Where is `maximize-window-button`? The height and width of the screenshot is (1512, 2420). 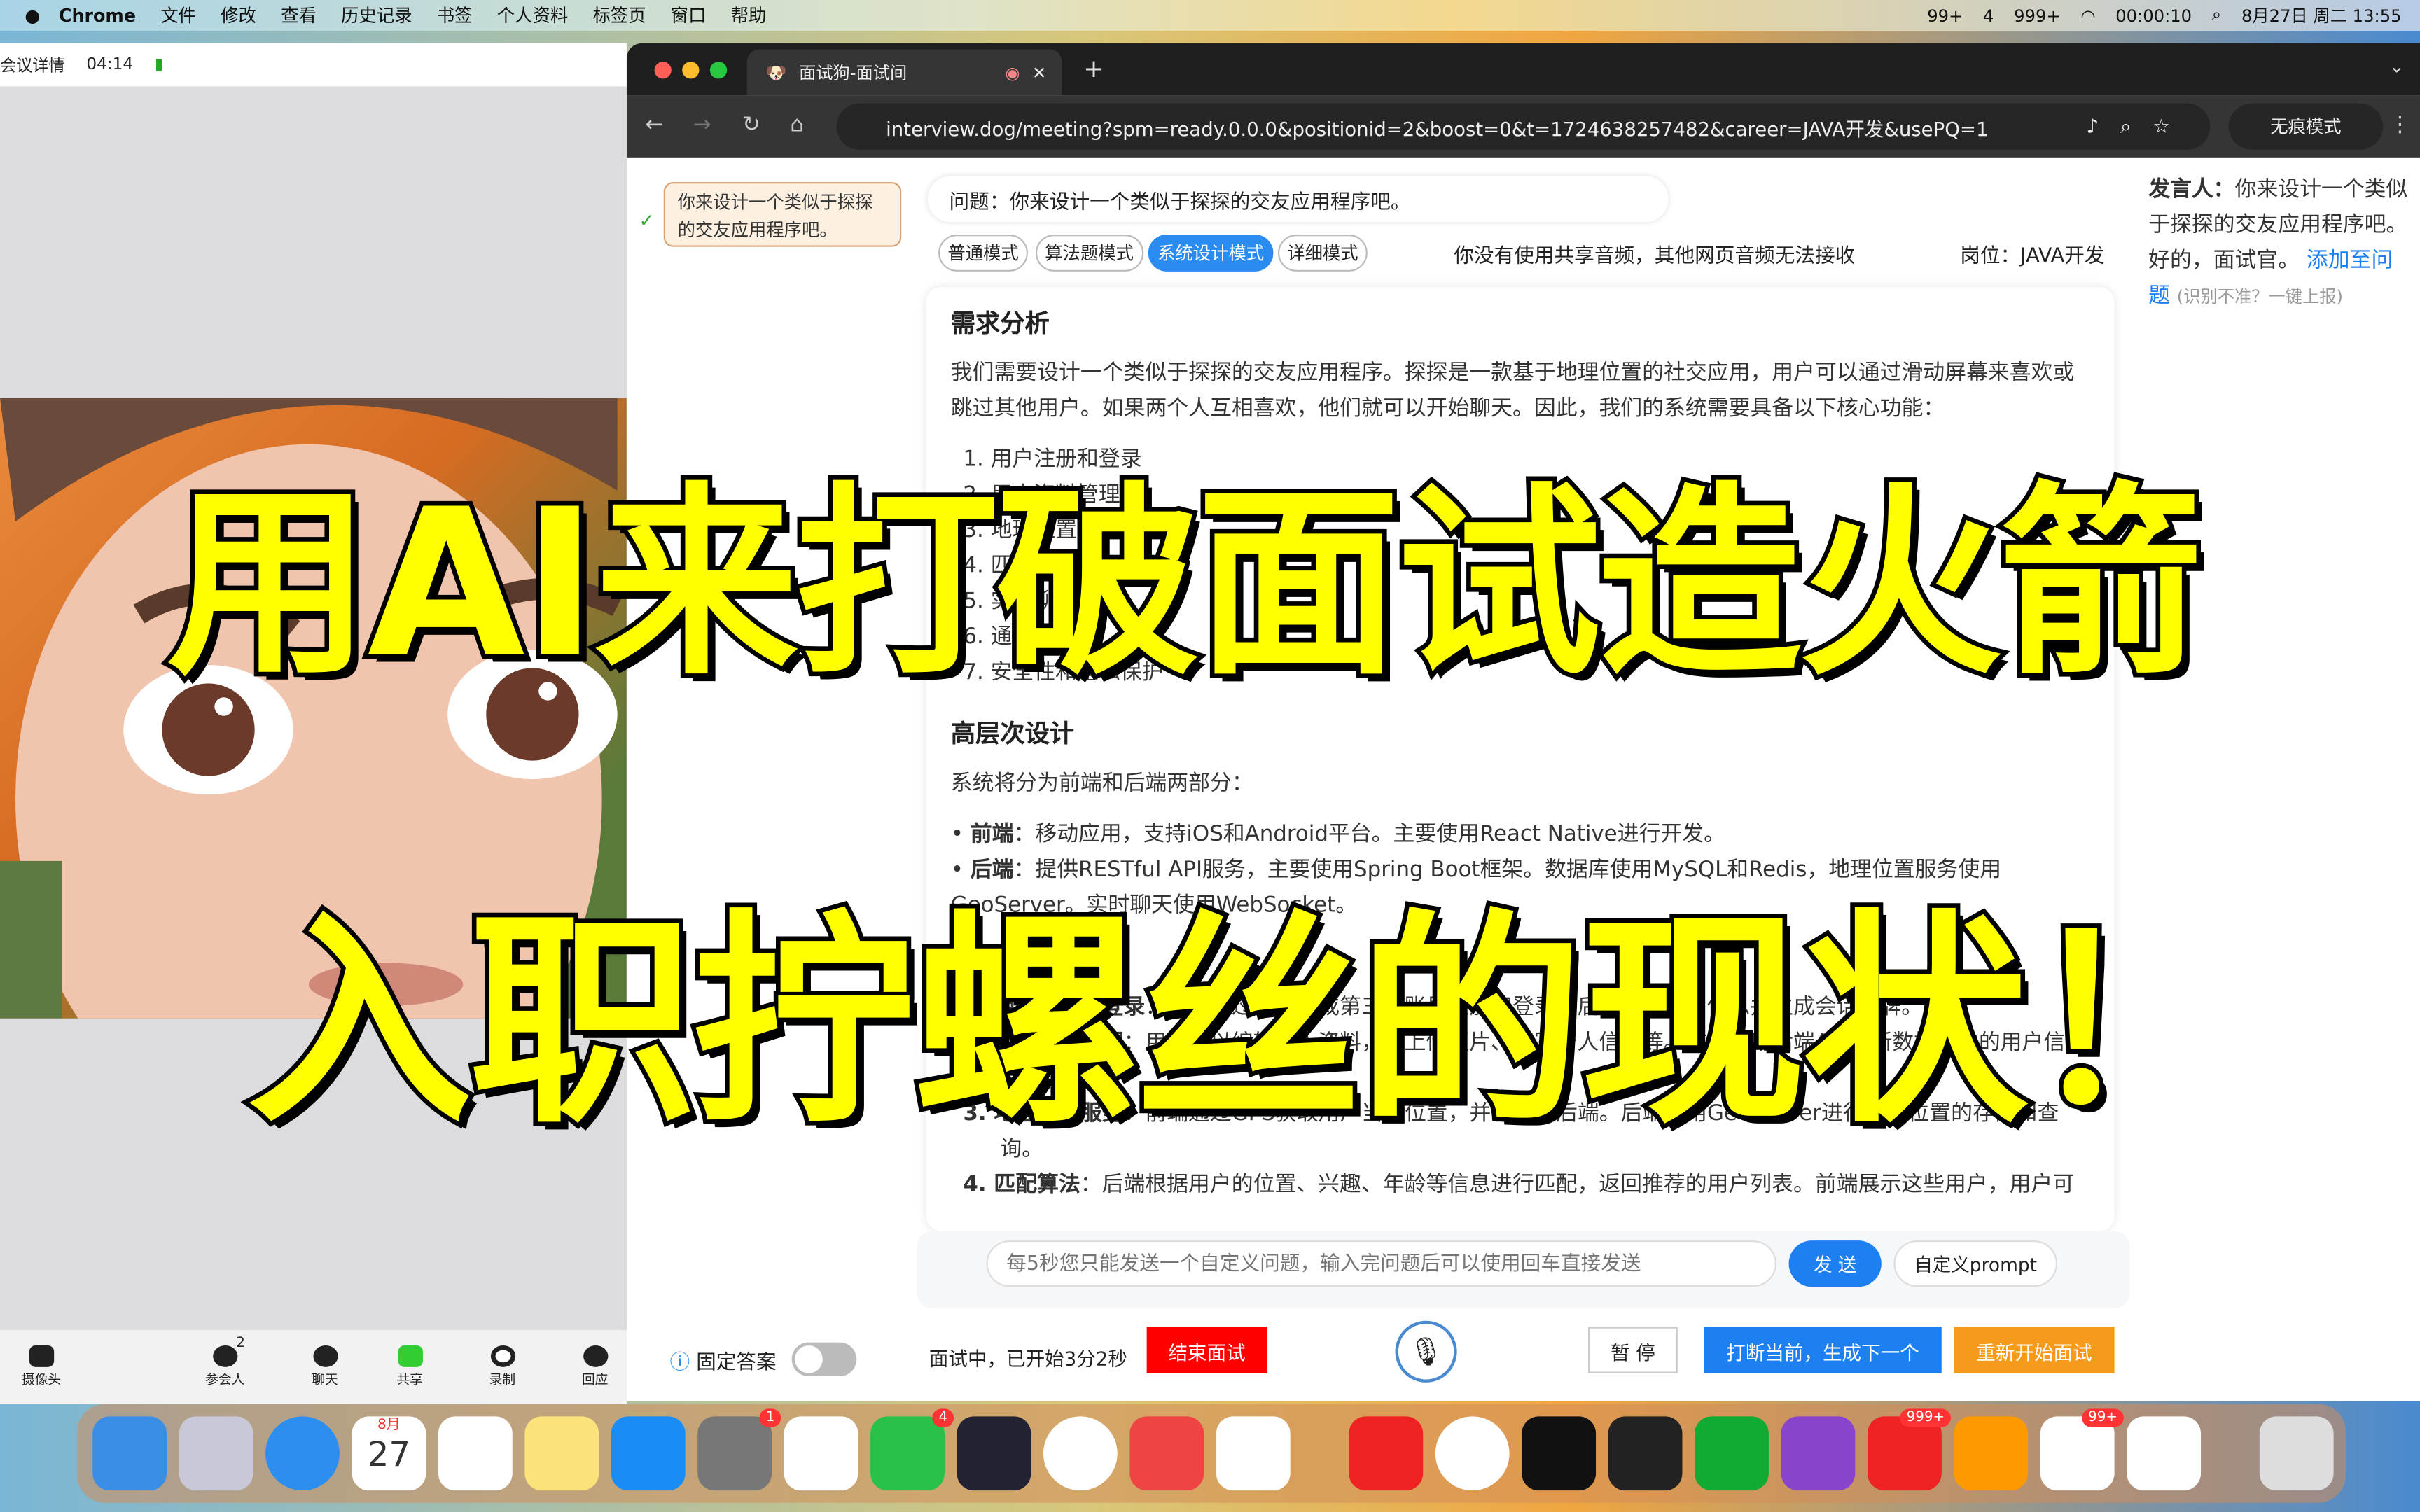 maximize-window-button is located at coordinates (718, 70).